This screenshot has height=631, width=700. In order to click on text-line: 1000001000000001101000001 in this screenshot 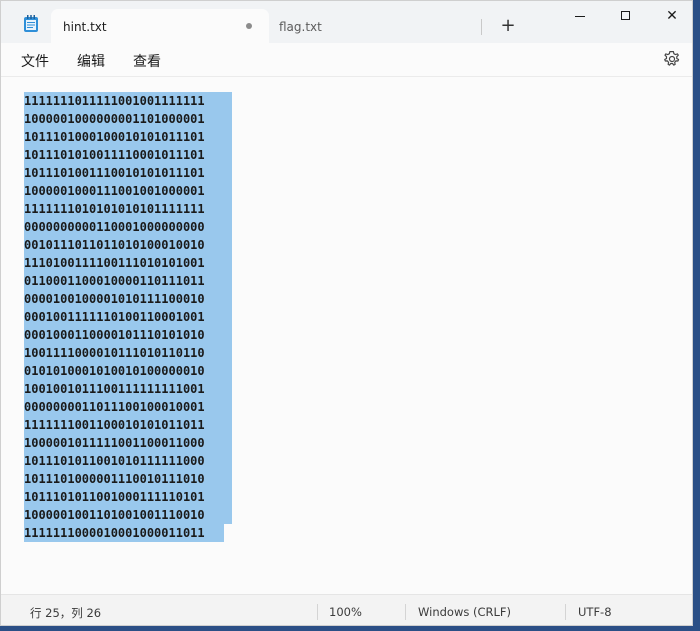, I will do `click(128, 119)`.